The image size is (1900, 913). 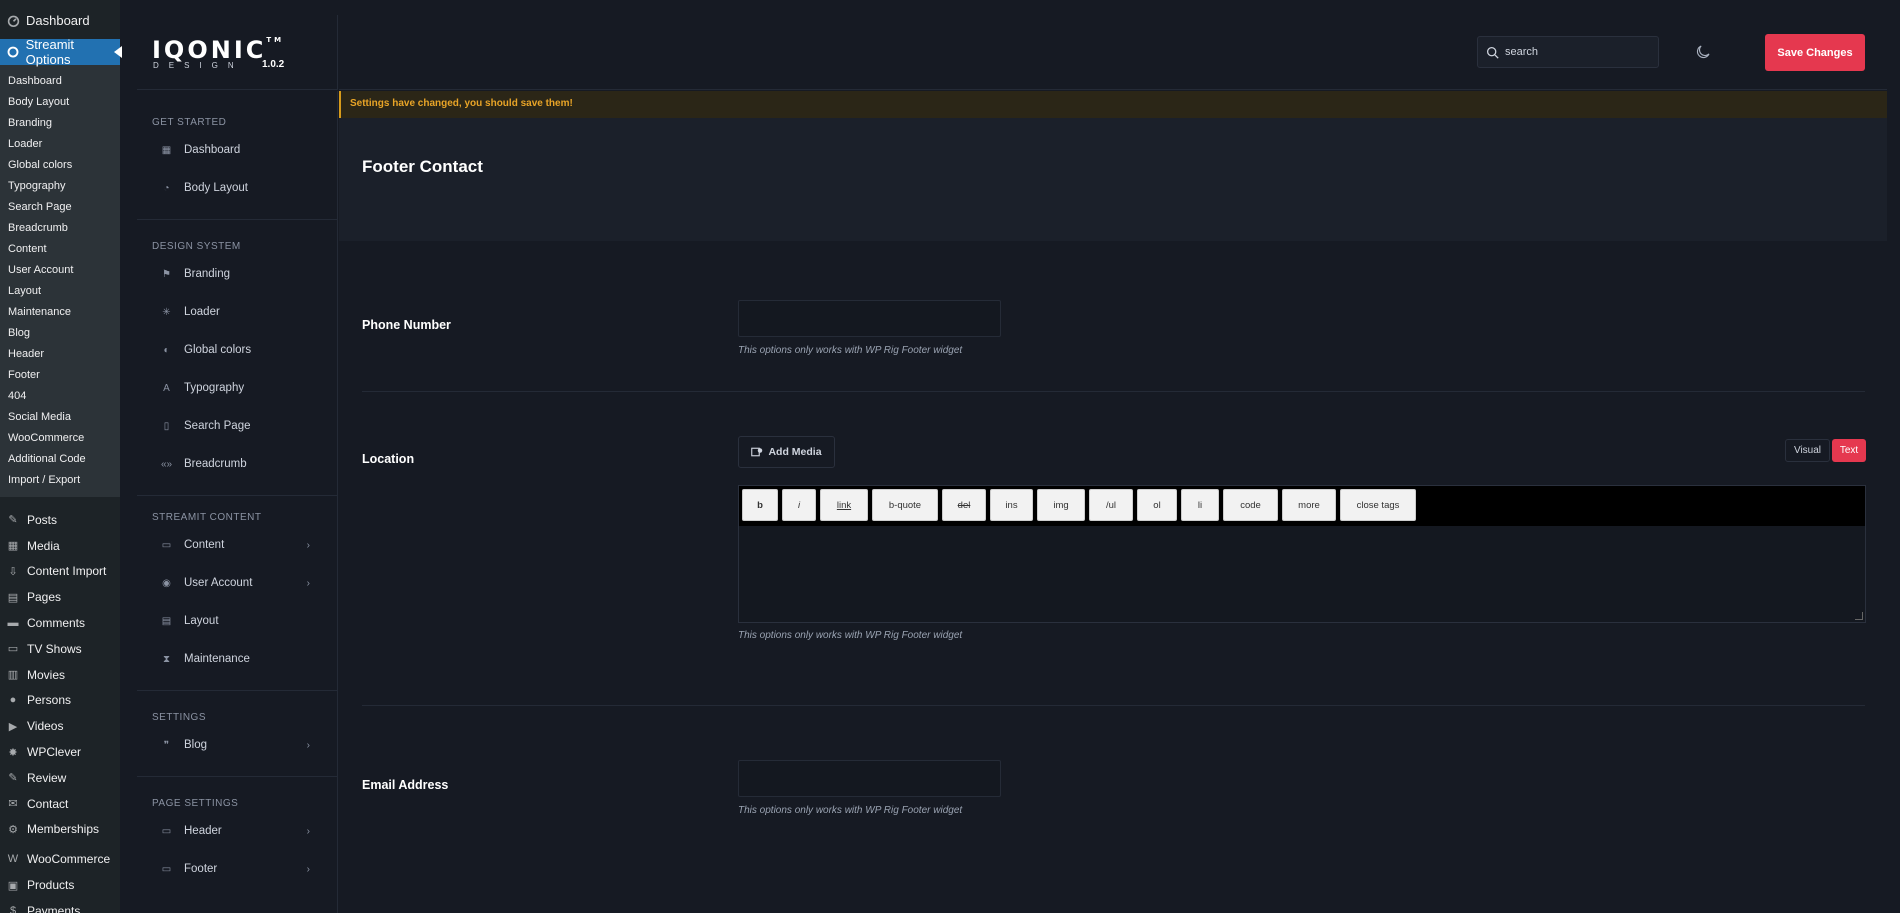 I want to click on search-input: search, so click(x=1521, y=52).